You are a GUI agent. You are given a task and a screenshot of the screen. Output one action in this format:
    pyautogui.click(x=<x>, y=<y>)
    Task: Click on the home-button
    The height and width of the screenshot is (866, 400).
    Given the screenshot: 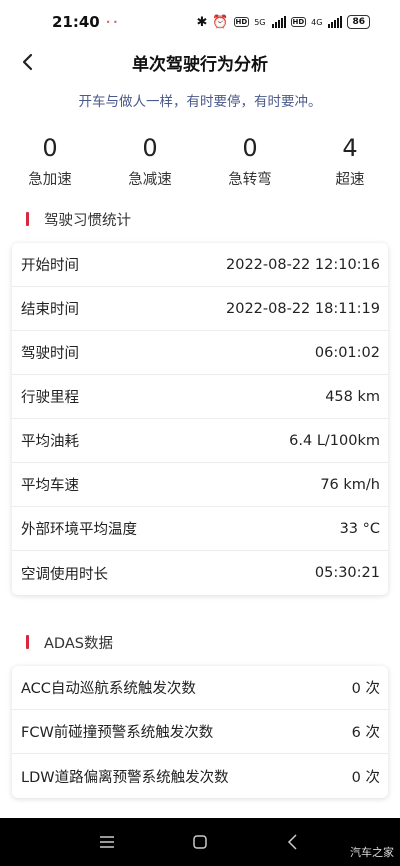 What is the action you would take?
    pyautogui.click(x=200, y=842)
    